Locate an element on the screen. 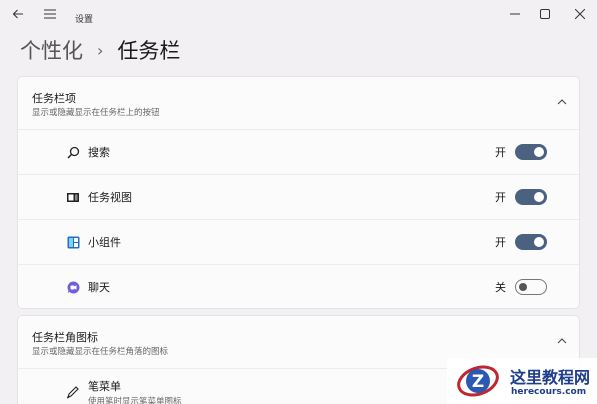 The width and height of the screenshot is (597, 404). taskbar-item-chat: 聊天 关 is located at coordinates (298, 286).